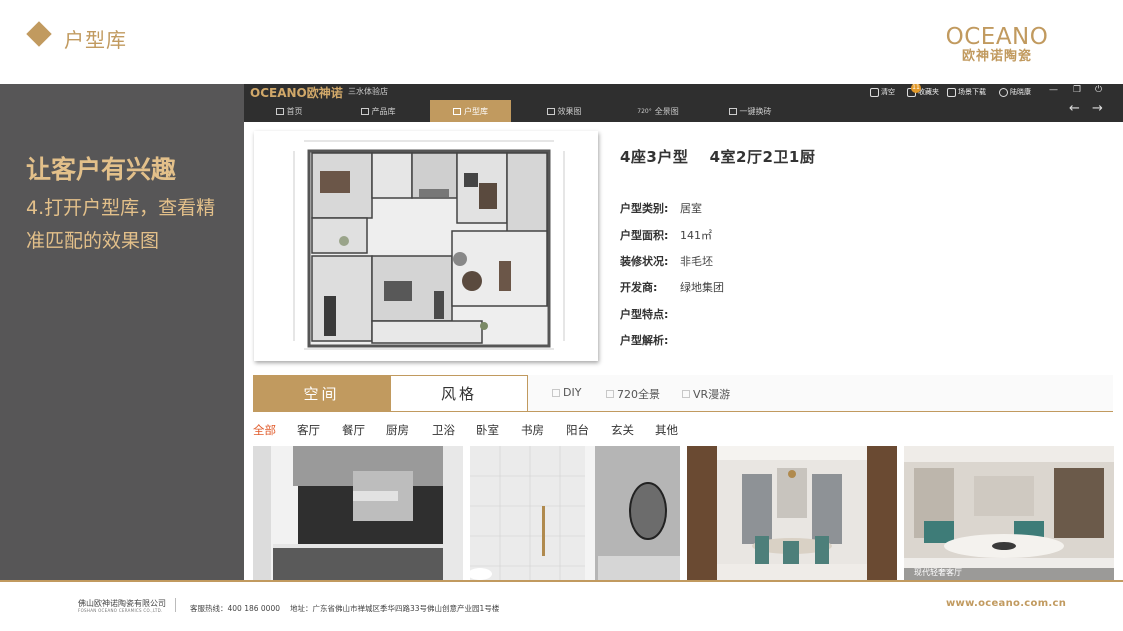  Describe the element at coordinates (353, 430) in the screenshot. I see `category-dining-room: 餐厅` at that location.